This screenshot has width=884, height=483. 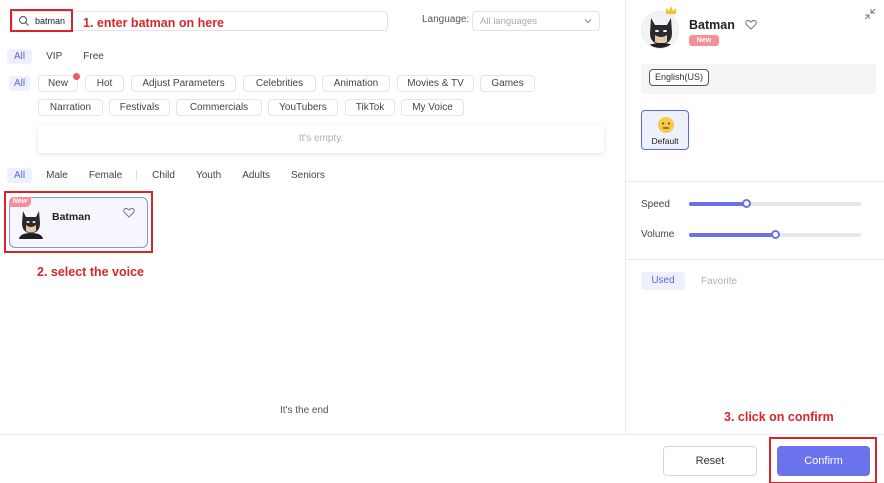 I want to click on language-select: All languages, so click(x=536, y=21).